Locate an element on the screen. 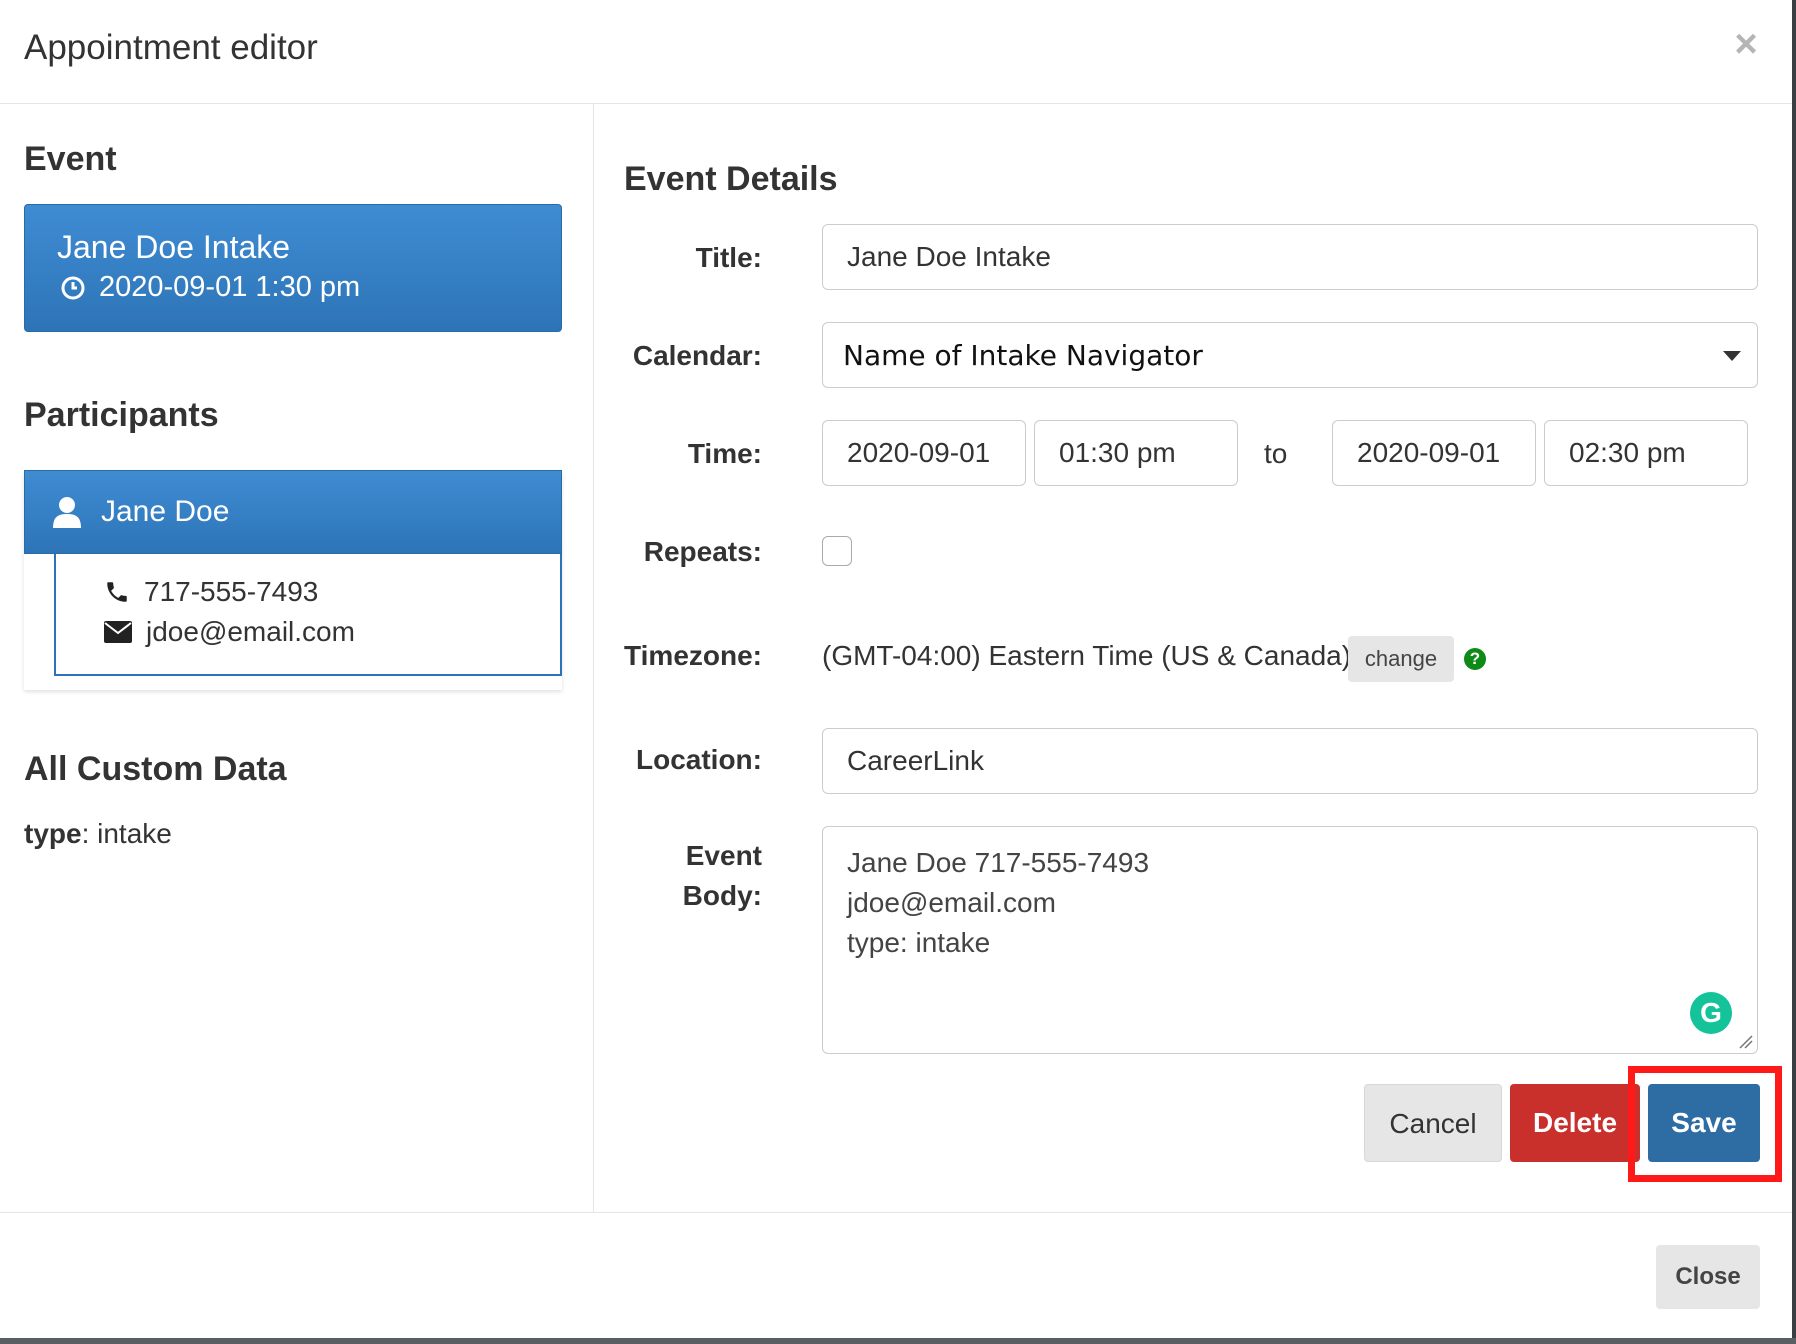 The image size is (1796, 1344). envelope-icon is located at coordinates (118, 632).